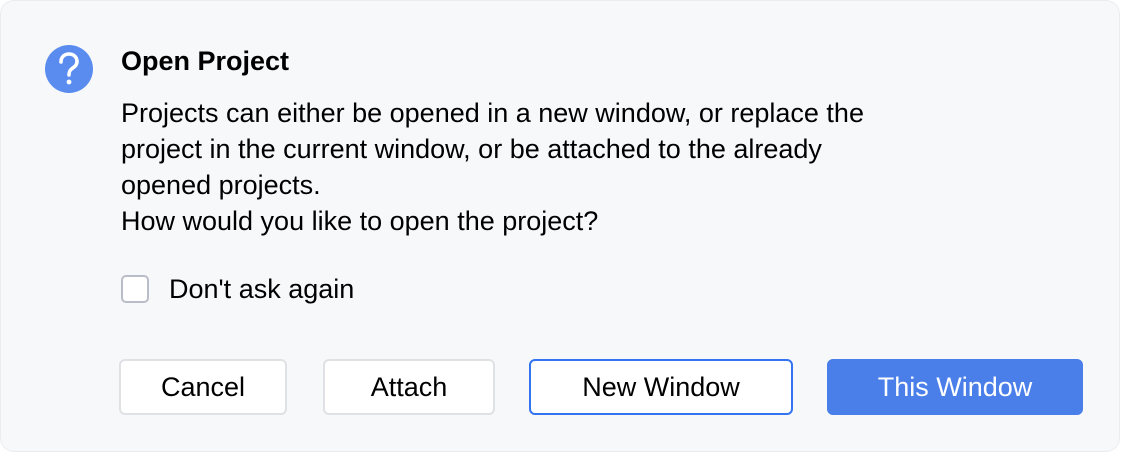  Describe the element at coordinates (360, 221) in the screenshot. I see `message-line: How would you like to open the project?` at that location.